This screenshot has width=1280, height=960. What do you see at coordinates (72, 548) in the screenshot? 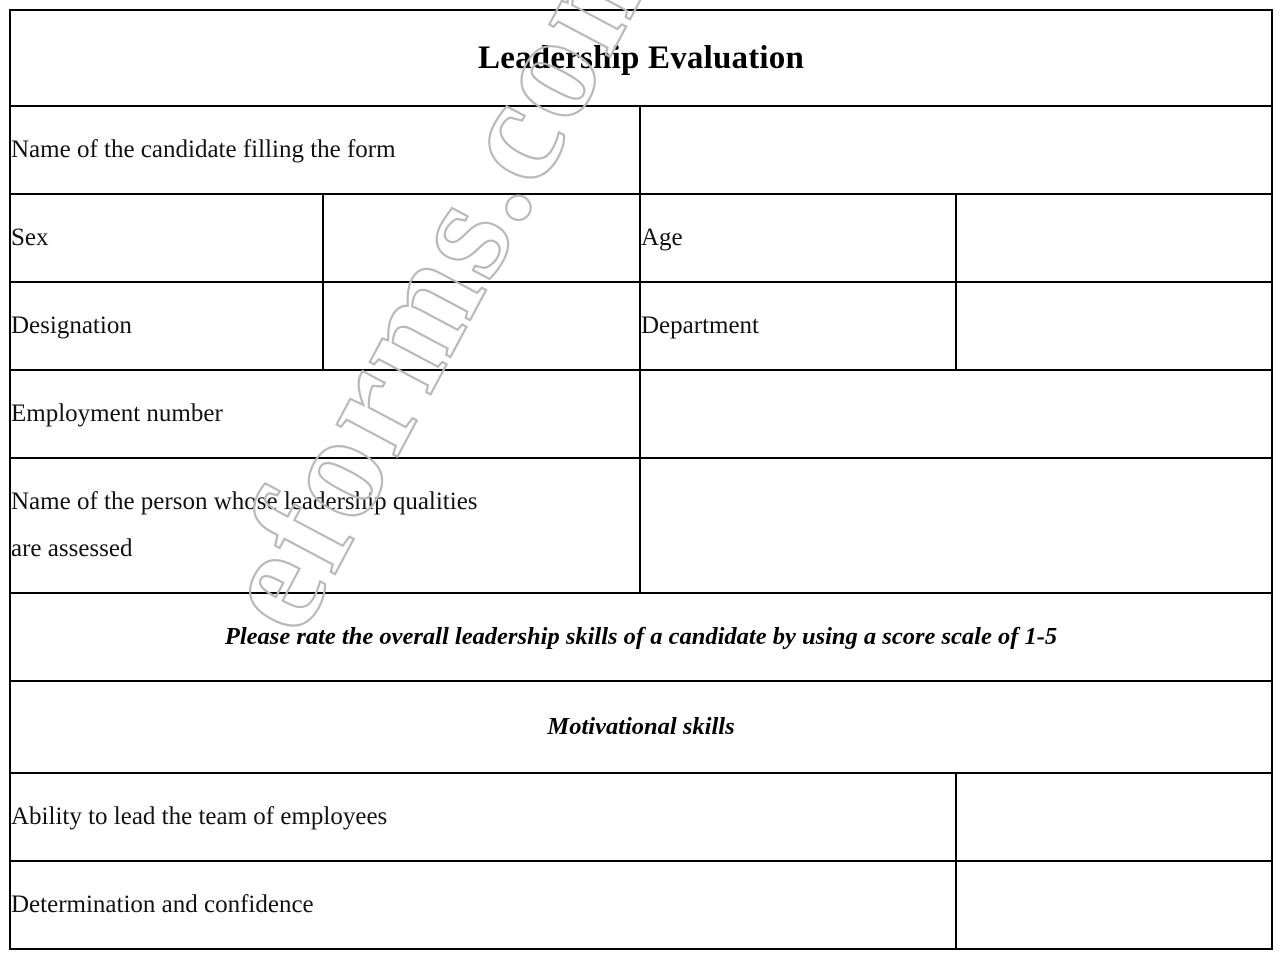
I see `assessed-person-label-line2: are assessed` at bounding box center [72, 548].